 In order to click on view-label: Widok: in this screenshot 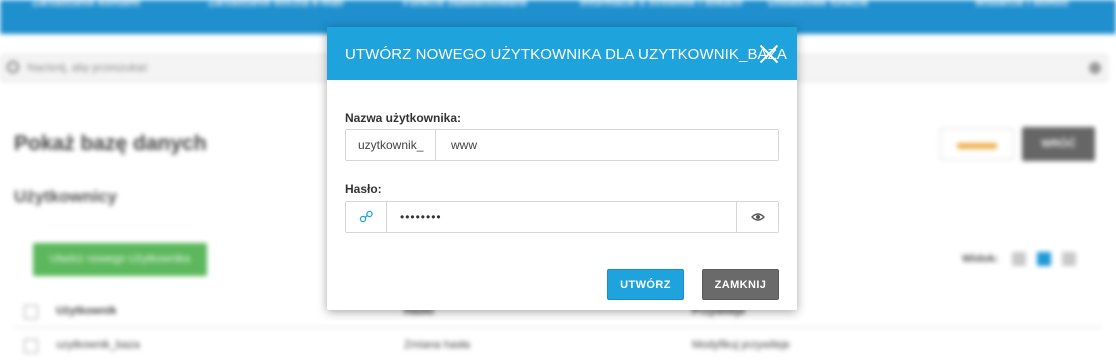, I will do `click(980, 259)`.